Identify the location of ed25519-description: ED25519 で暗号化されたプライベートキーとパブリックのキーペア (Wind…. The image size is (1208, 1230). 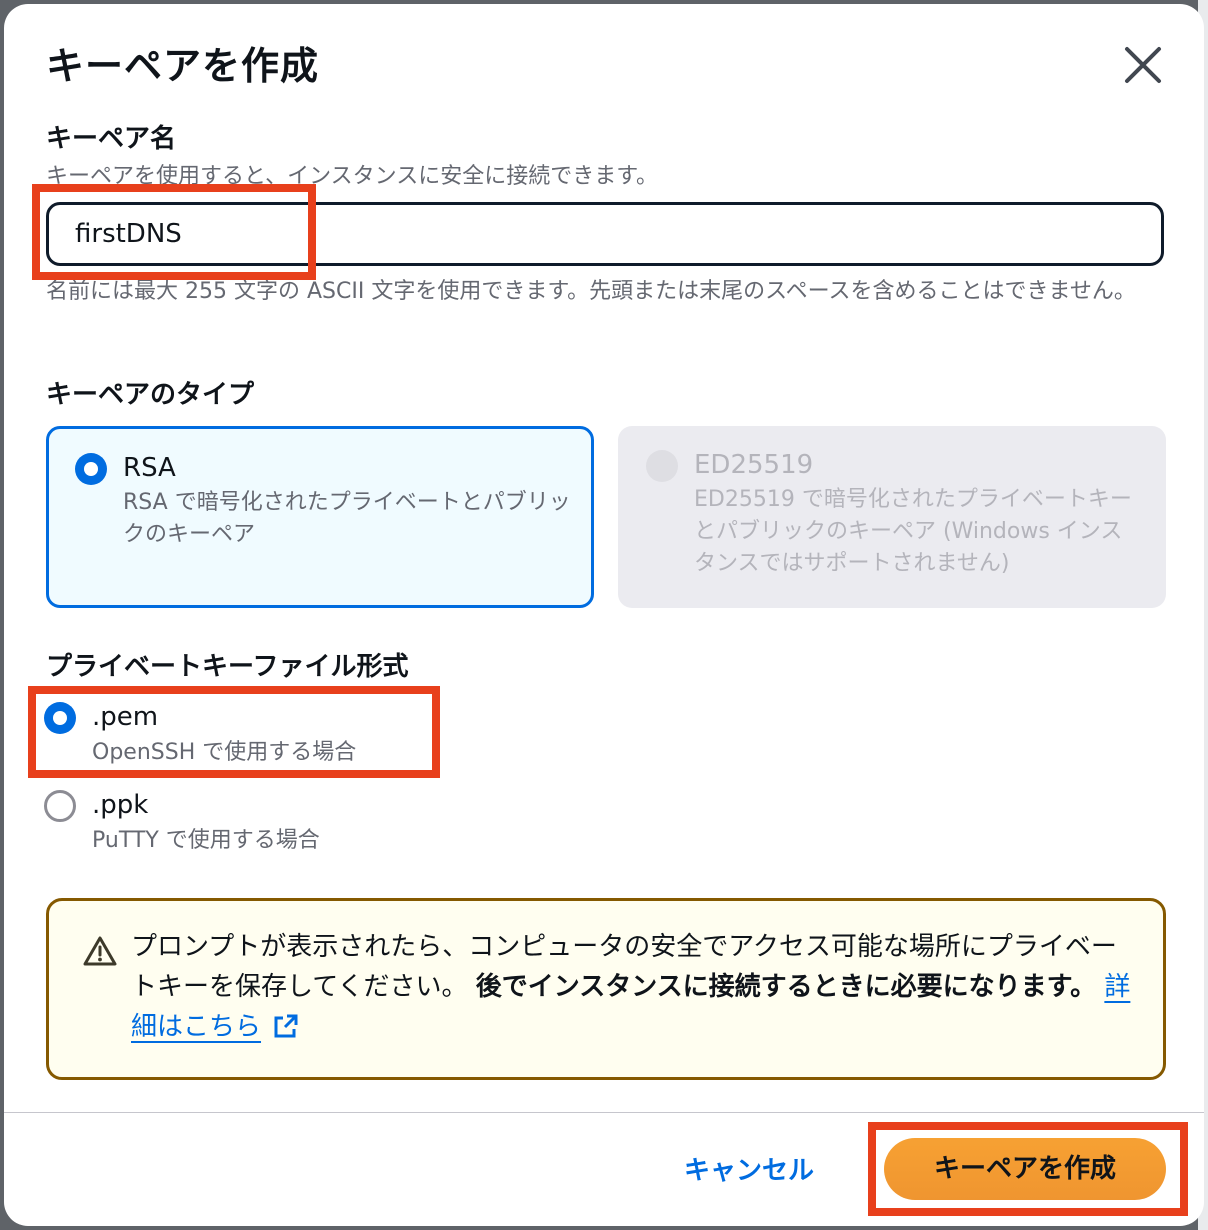
(913, 531).